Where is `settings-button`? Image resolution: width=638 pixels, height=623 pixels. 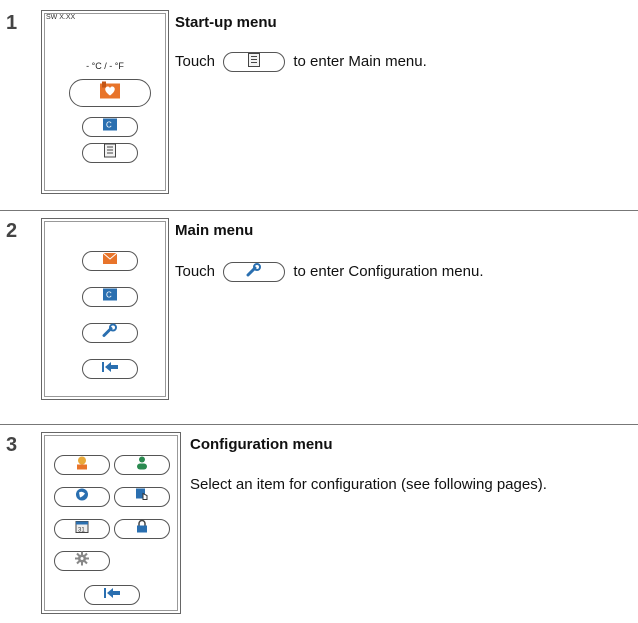 settings-button is located at coordinates (82, 561).